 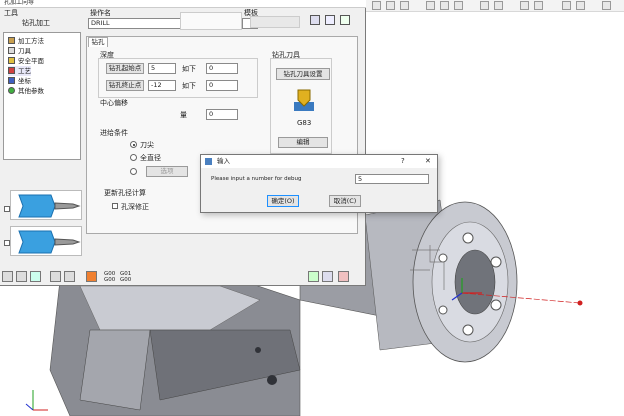 I want to click on confirm-icon, so click(x=313, y=276).